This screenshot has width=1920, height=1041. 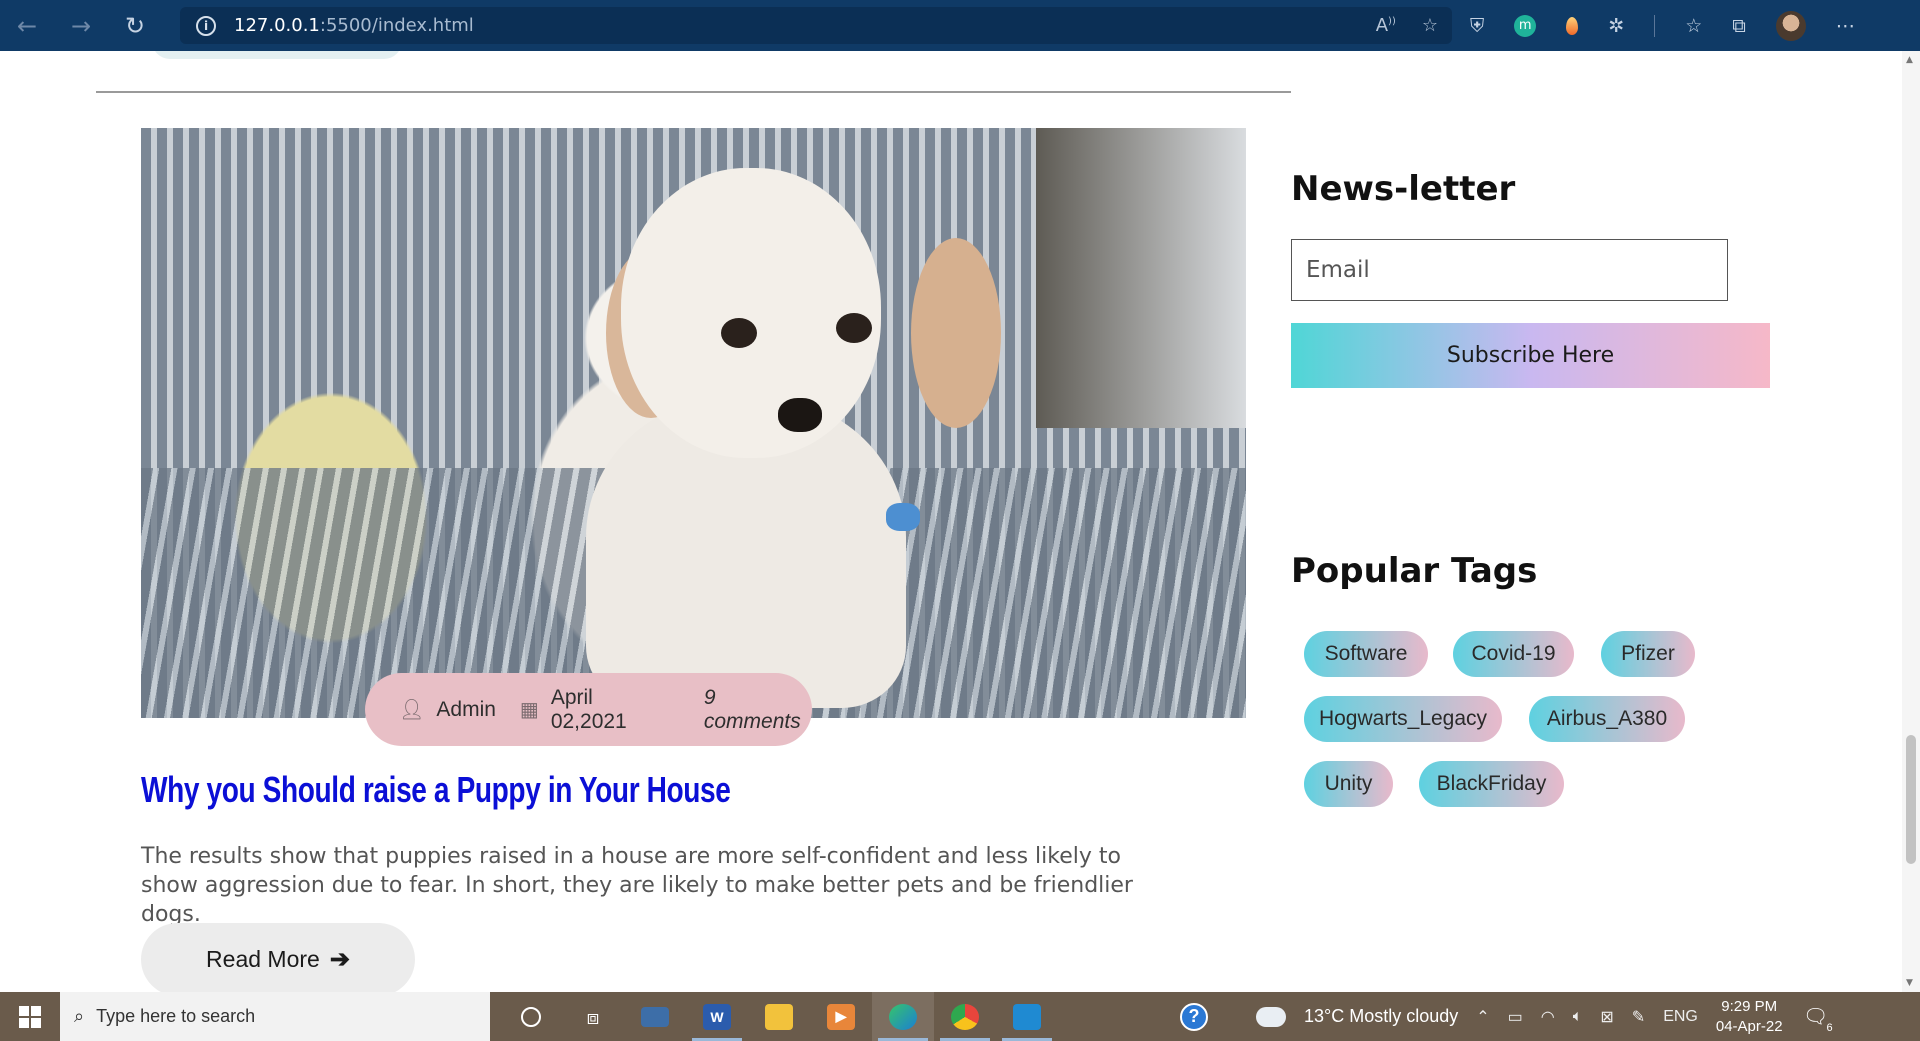 I want to click on back-button: ←, so click(x=27, y=25).